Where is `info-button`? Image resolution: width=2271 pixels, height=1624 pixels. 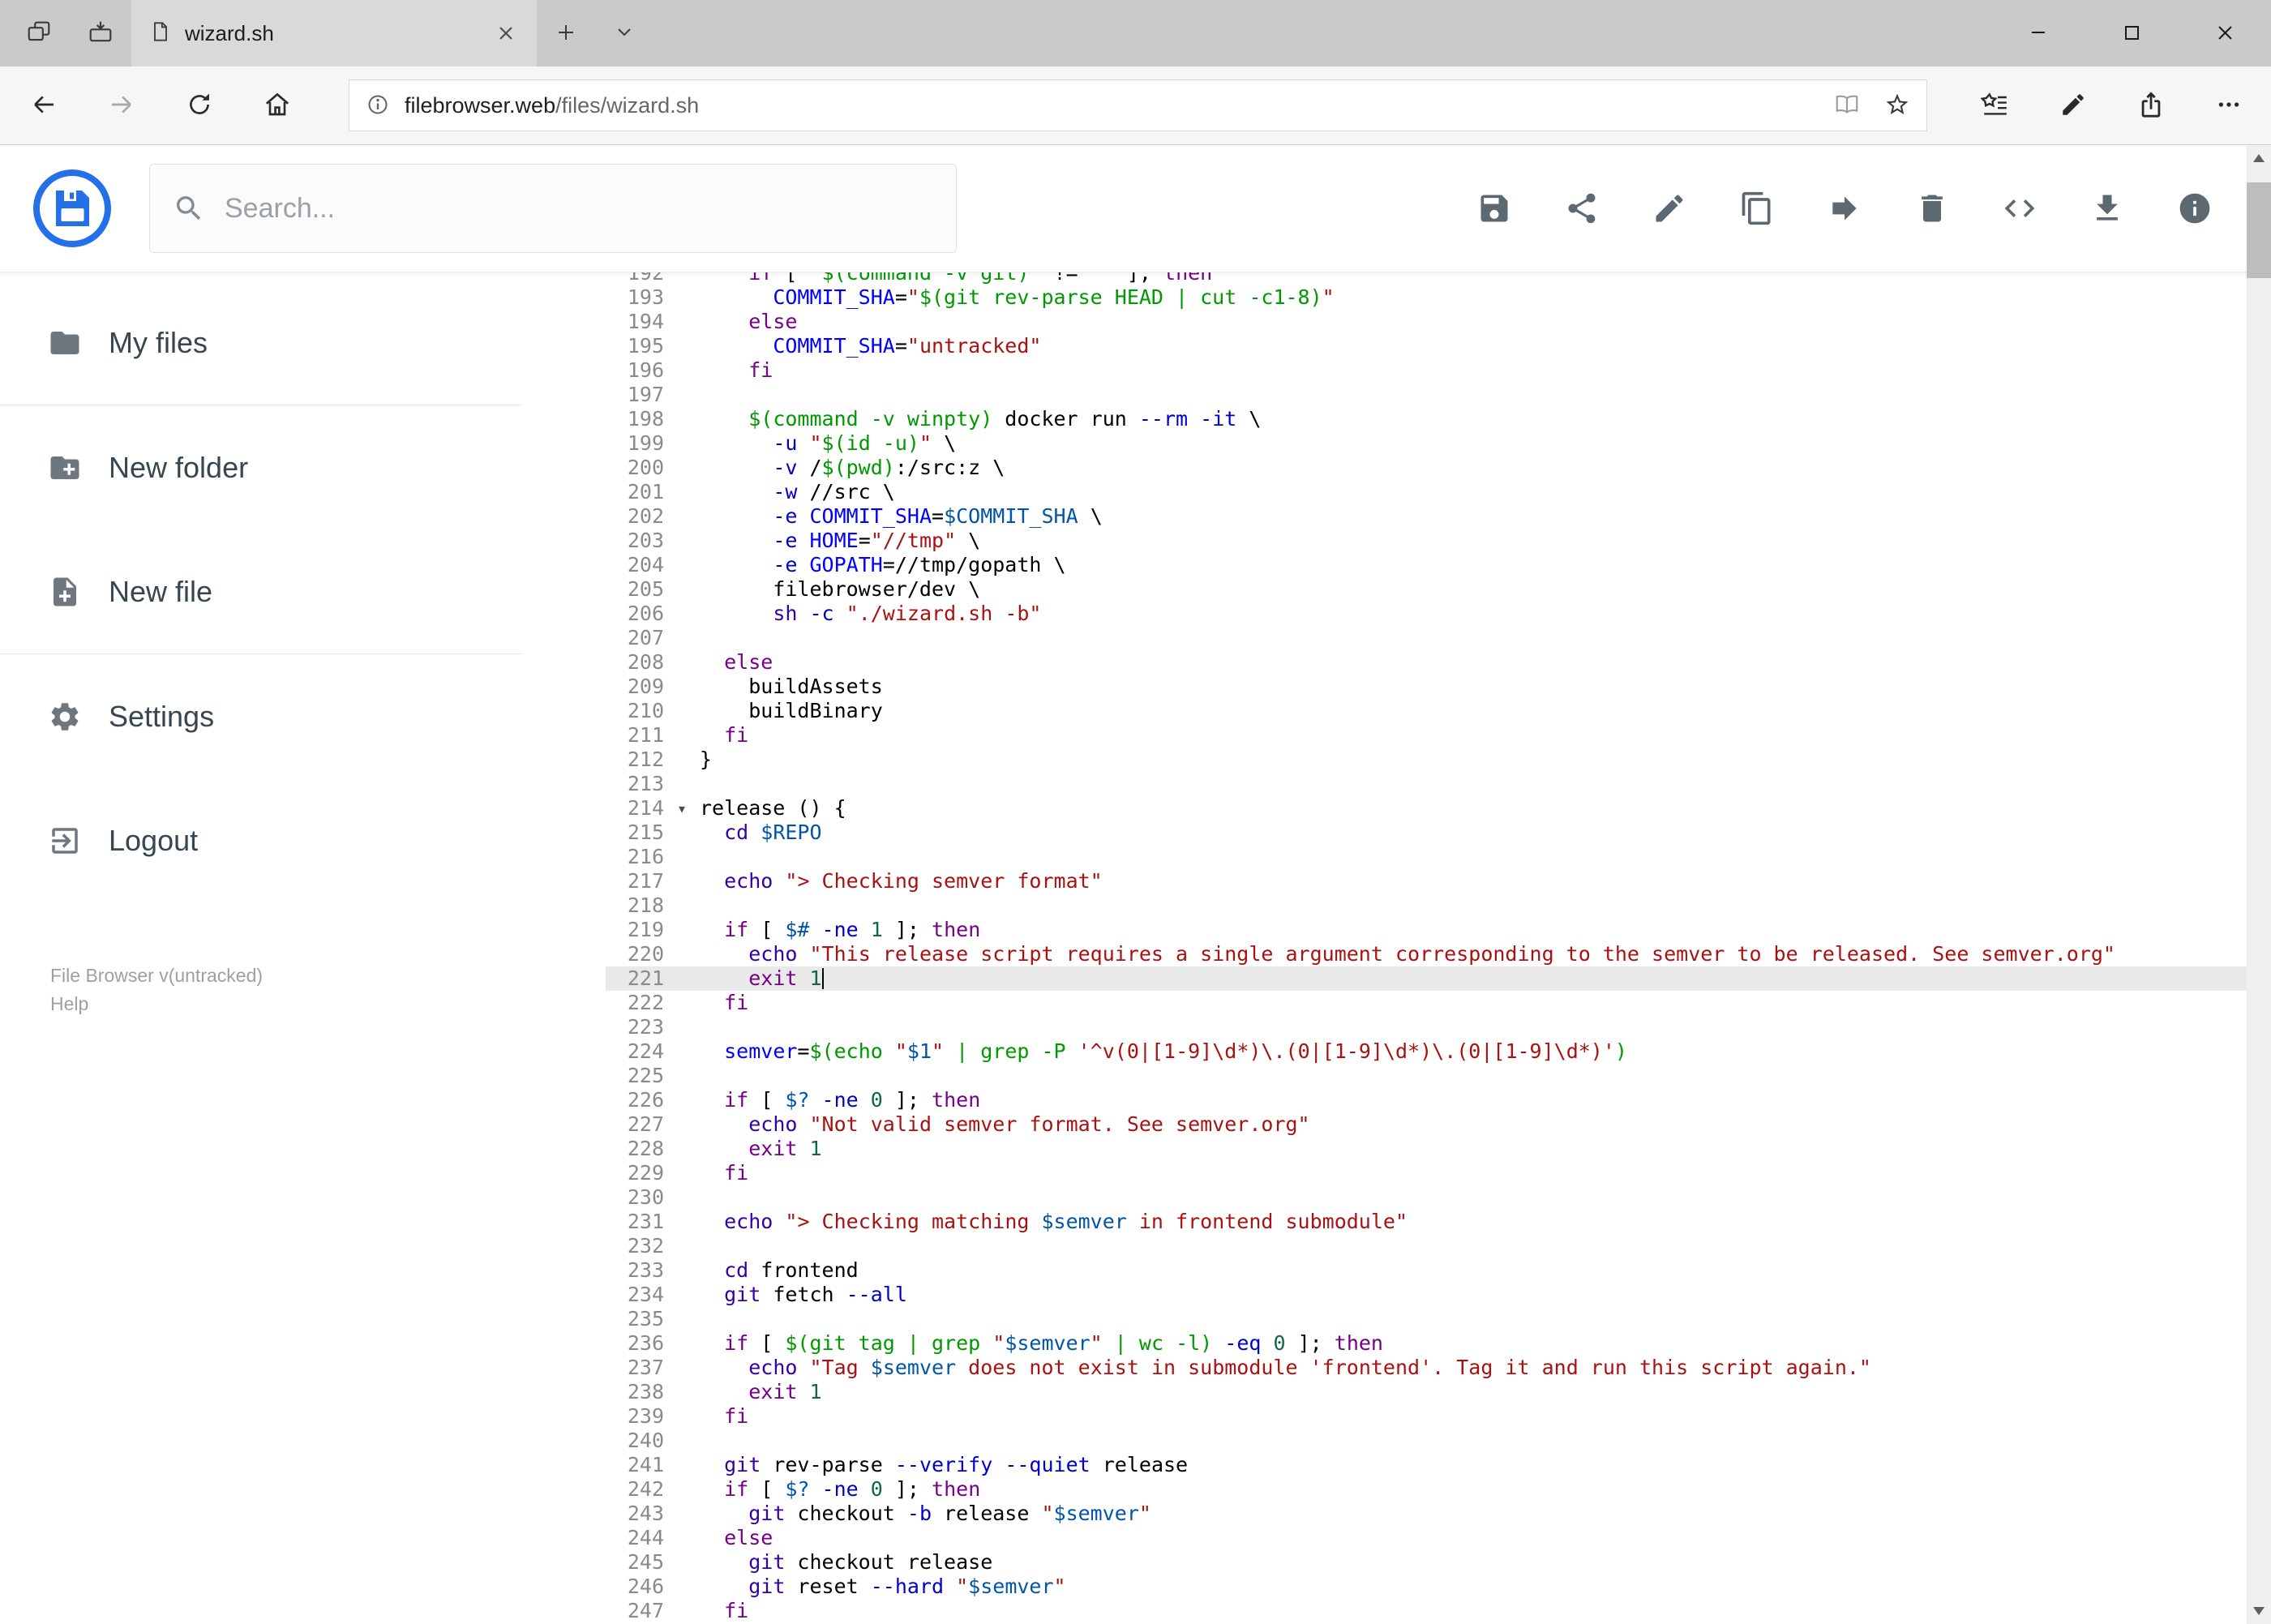
info-button is located at coordinates (2195, 208).